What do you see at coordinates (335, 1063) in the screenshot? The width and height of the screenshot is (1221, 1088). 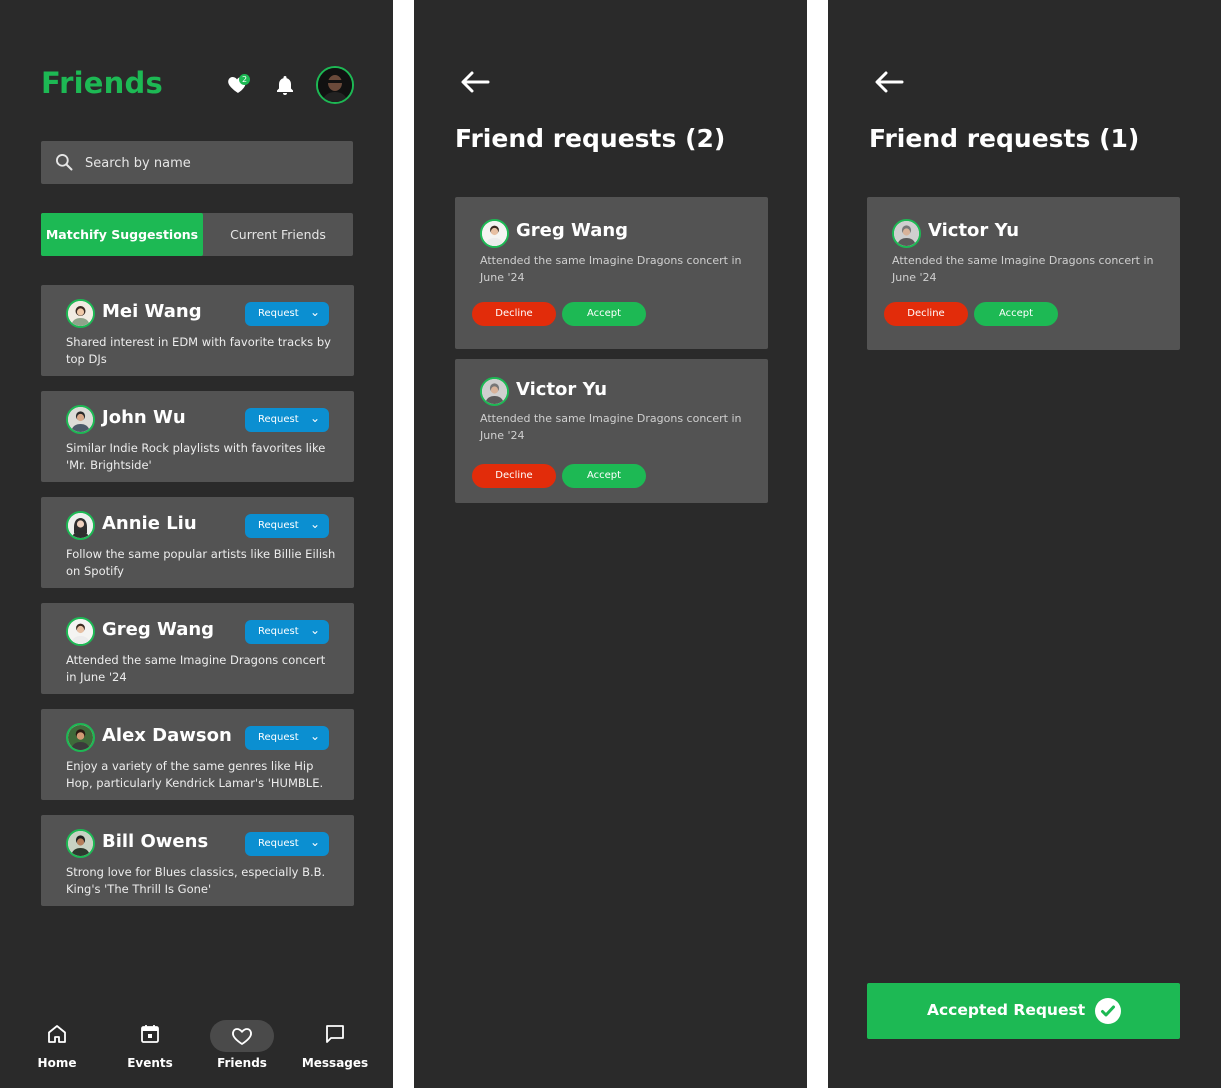 I see `nav-label: Messages` at bounding box center [335, 1063].